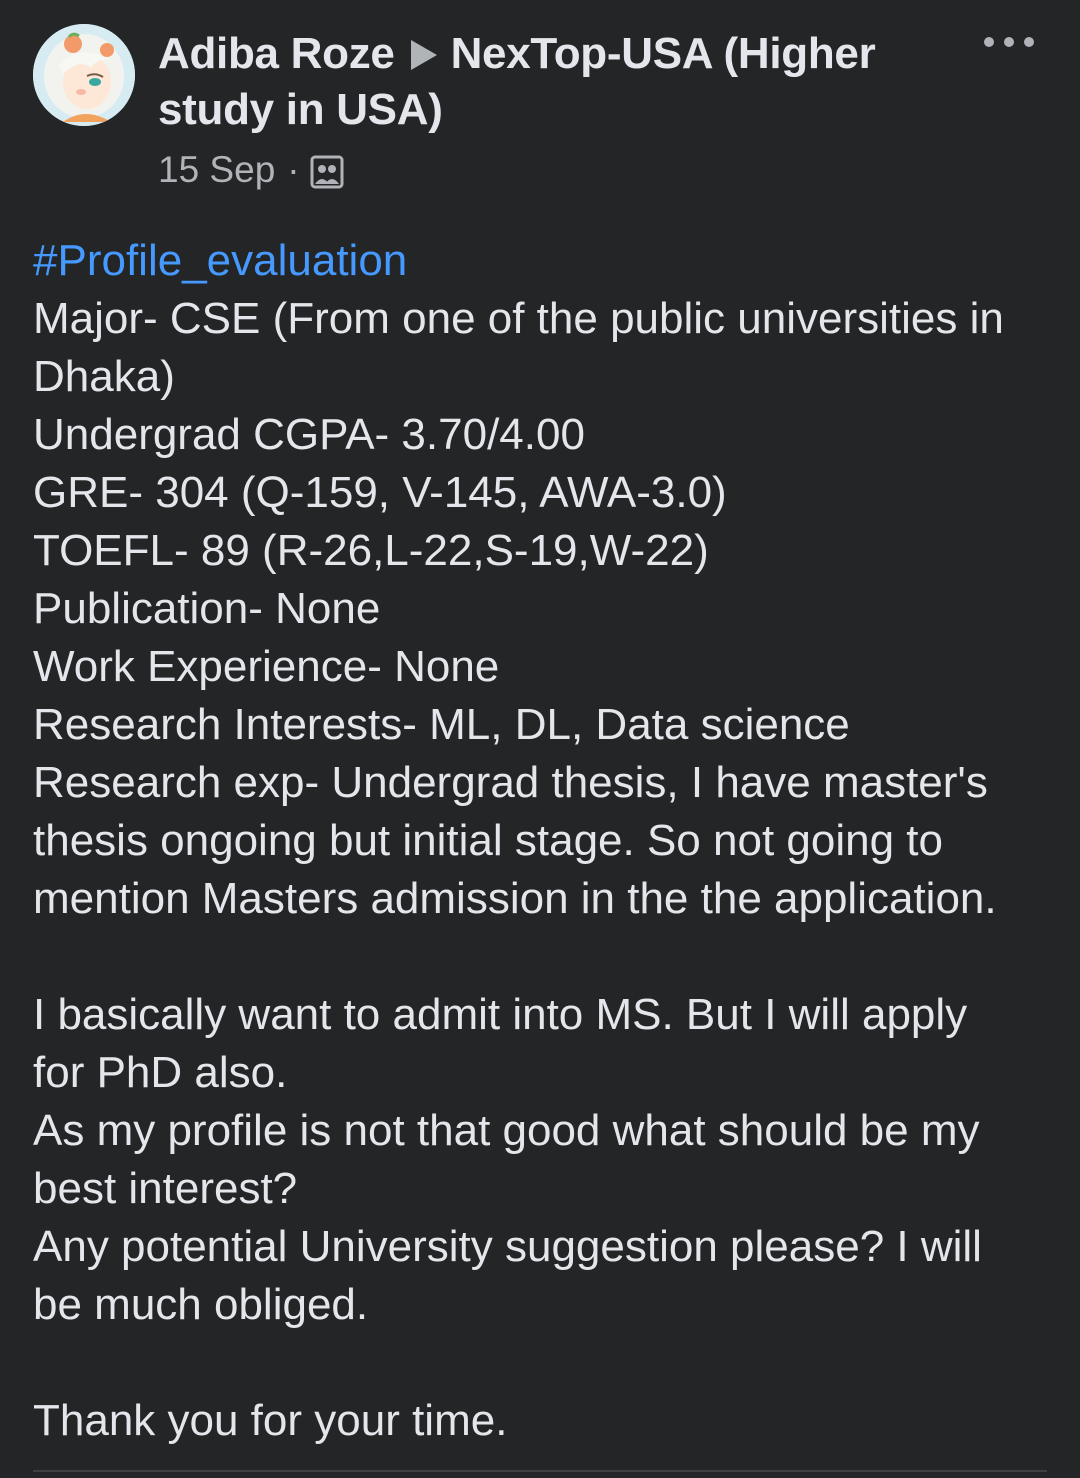 The height and width of the screenshot is (1478, 1080). I want to click on more-options-icon, so click(1009, 42).